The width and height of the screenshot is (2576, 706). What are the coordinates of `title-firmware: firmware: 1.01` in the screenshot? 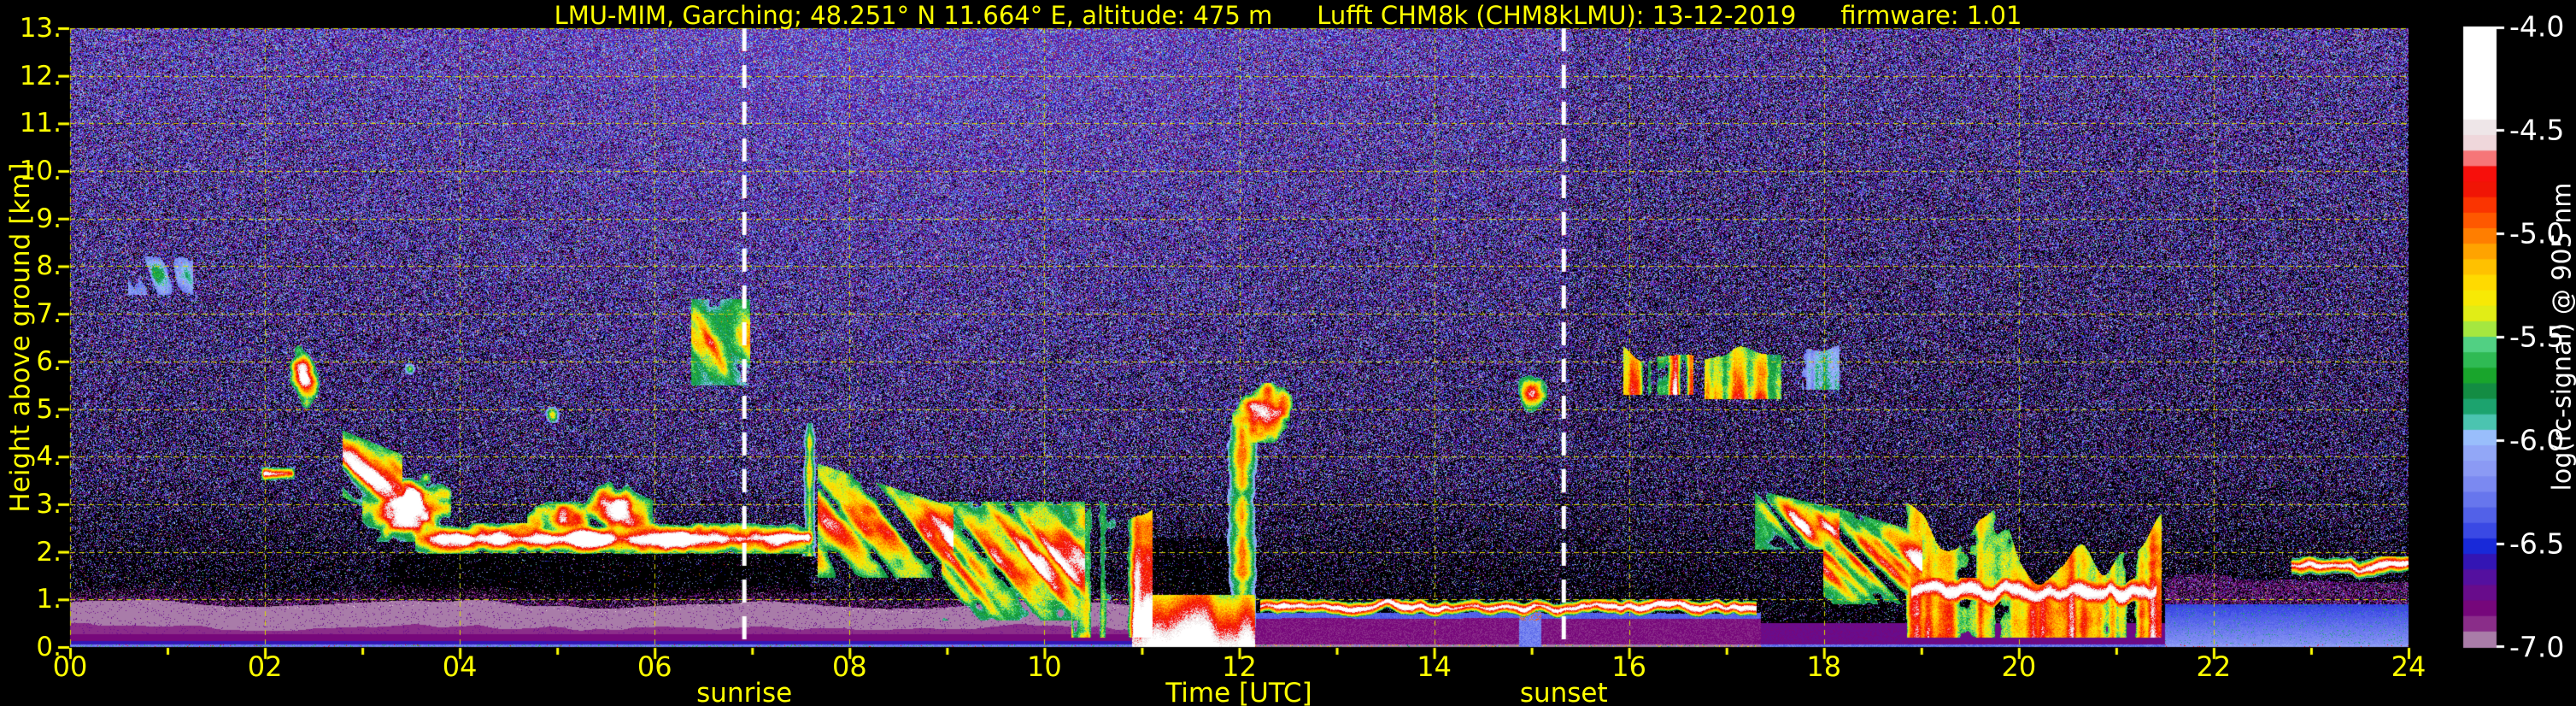 It's located at (1931, 15).